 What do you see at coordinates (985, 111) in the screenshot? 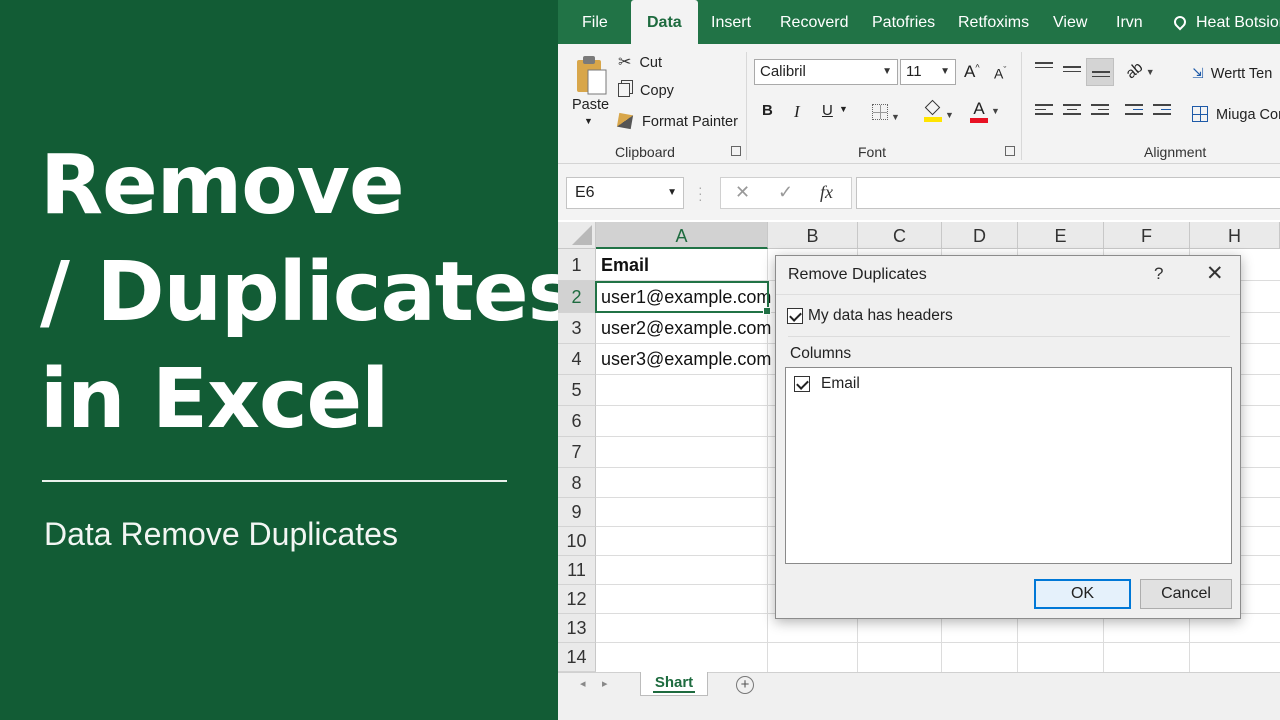
I see `font-color-button: A ▼` at bounding box center [985, 111].